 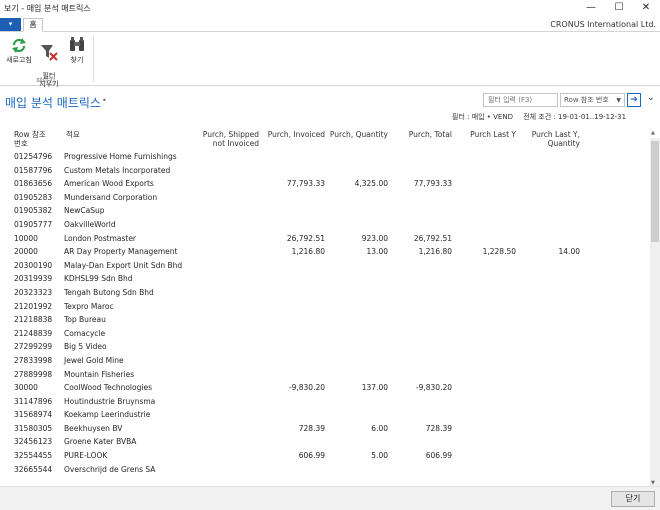 I want to click on cell-invoiced: 606.99, so click(x=311, y=456).